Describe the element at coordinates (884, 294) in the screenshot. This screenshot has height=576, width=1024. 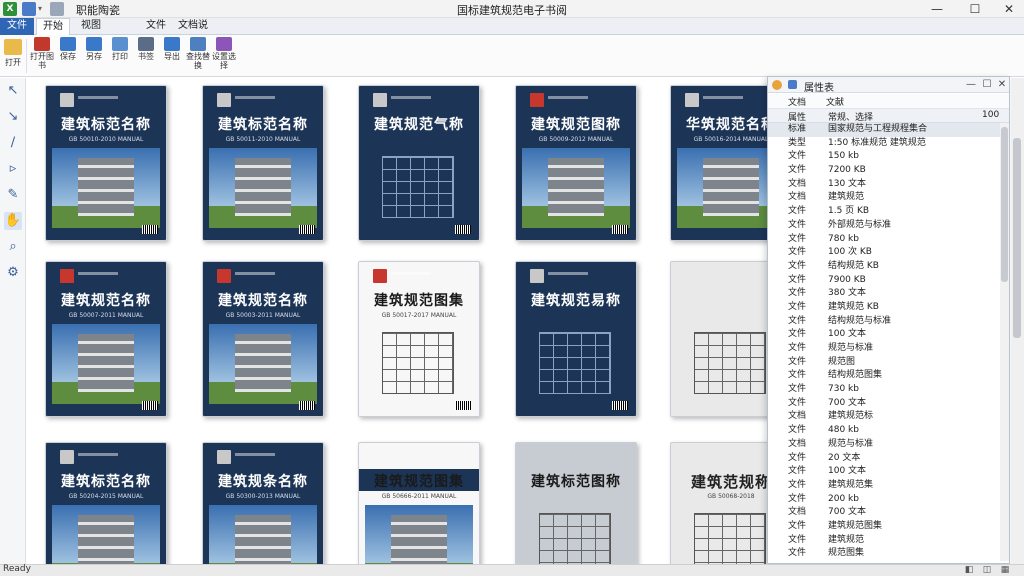
I see `property-row: 文件 380 文本` at that location.